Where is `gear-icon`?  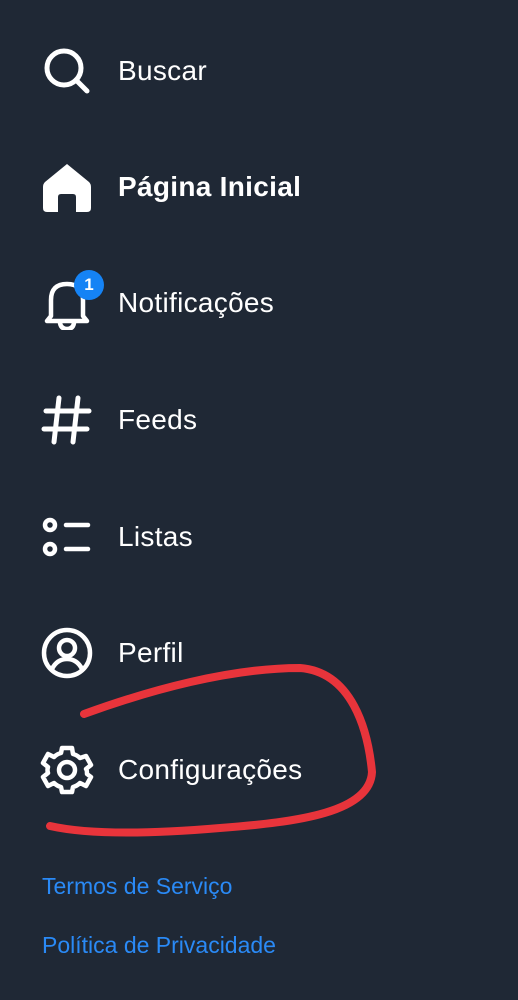 gear-icon is located at coordinates (67, 770).